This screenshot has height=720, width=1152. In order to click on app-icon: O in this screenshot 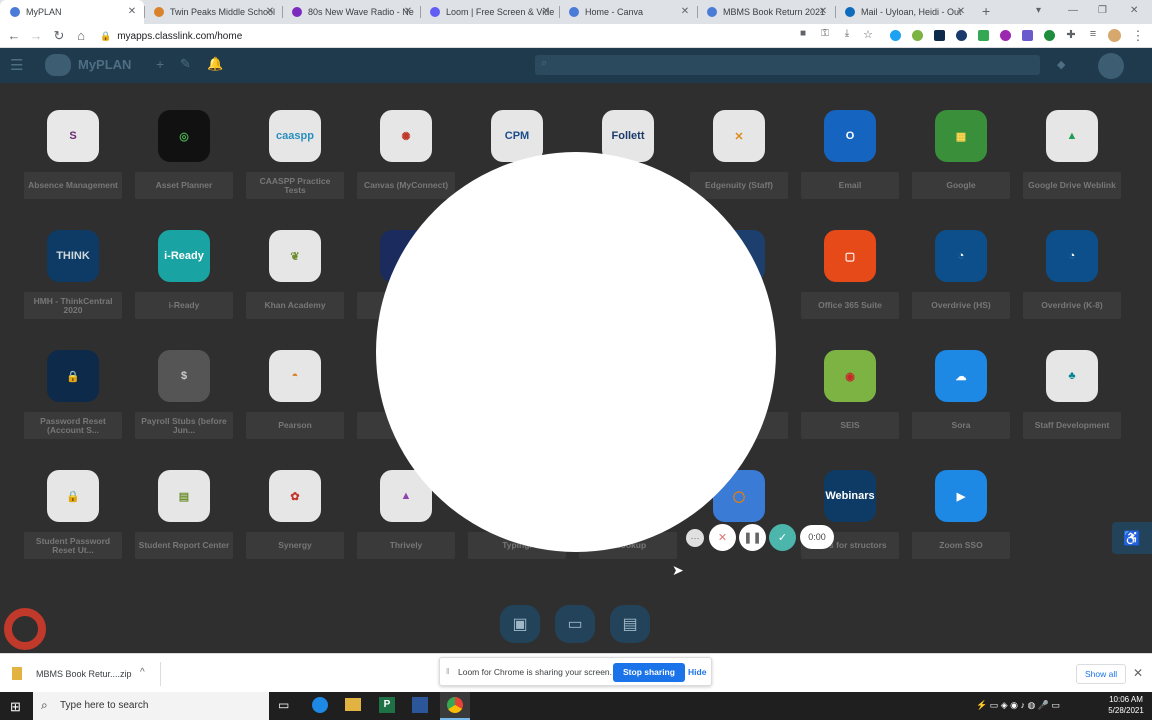, I will do `click(850, 136)`.